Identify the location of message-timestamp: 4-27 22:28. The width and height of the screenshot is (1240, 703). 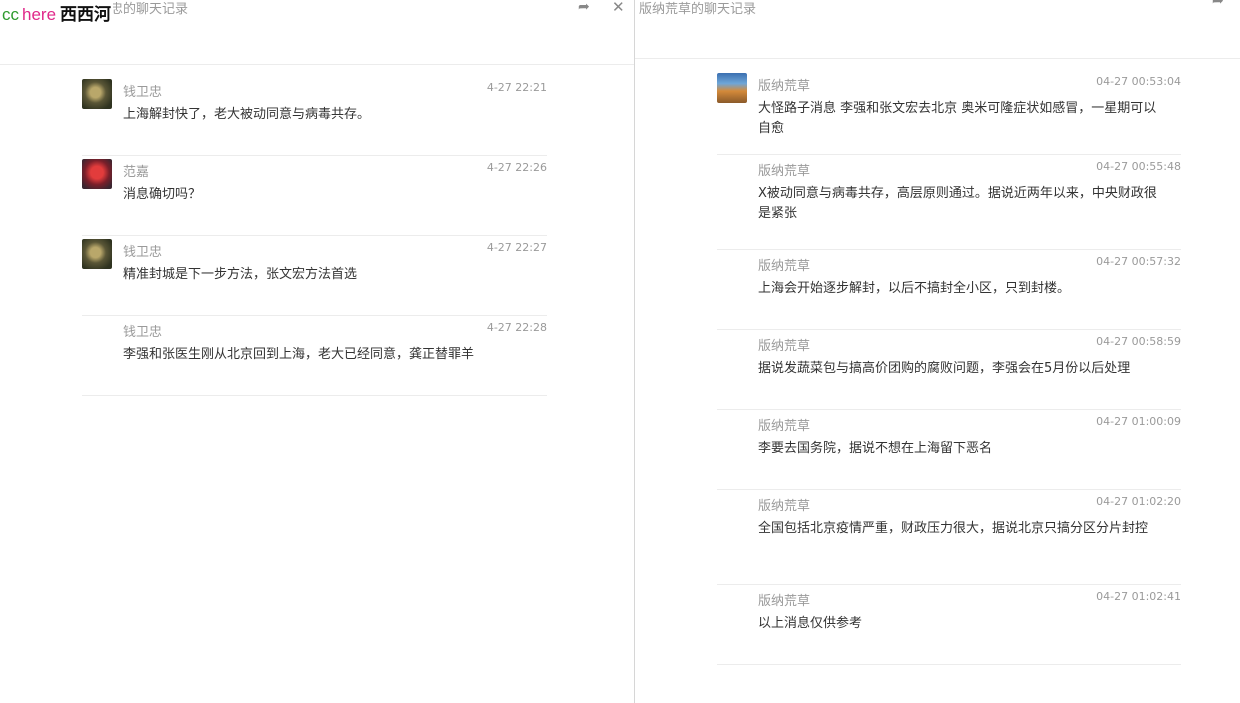
(516, 327).